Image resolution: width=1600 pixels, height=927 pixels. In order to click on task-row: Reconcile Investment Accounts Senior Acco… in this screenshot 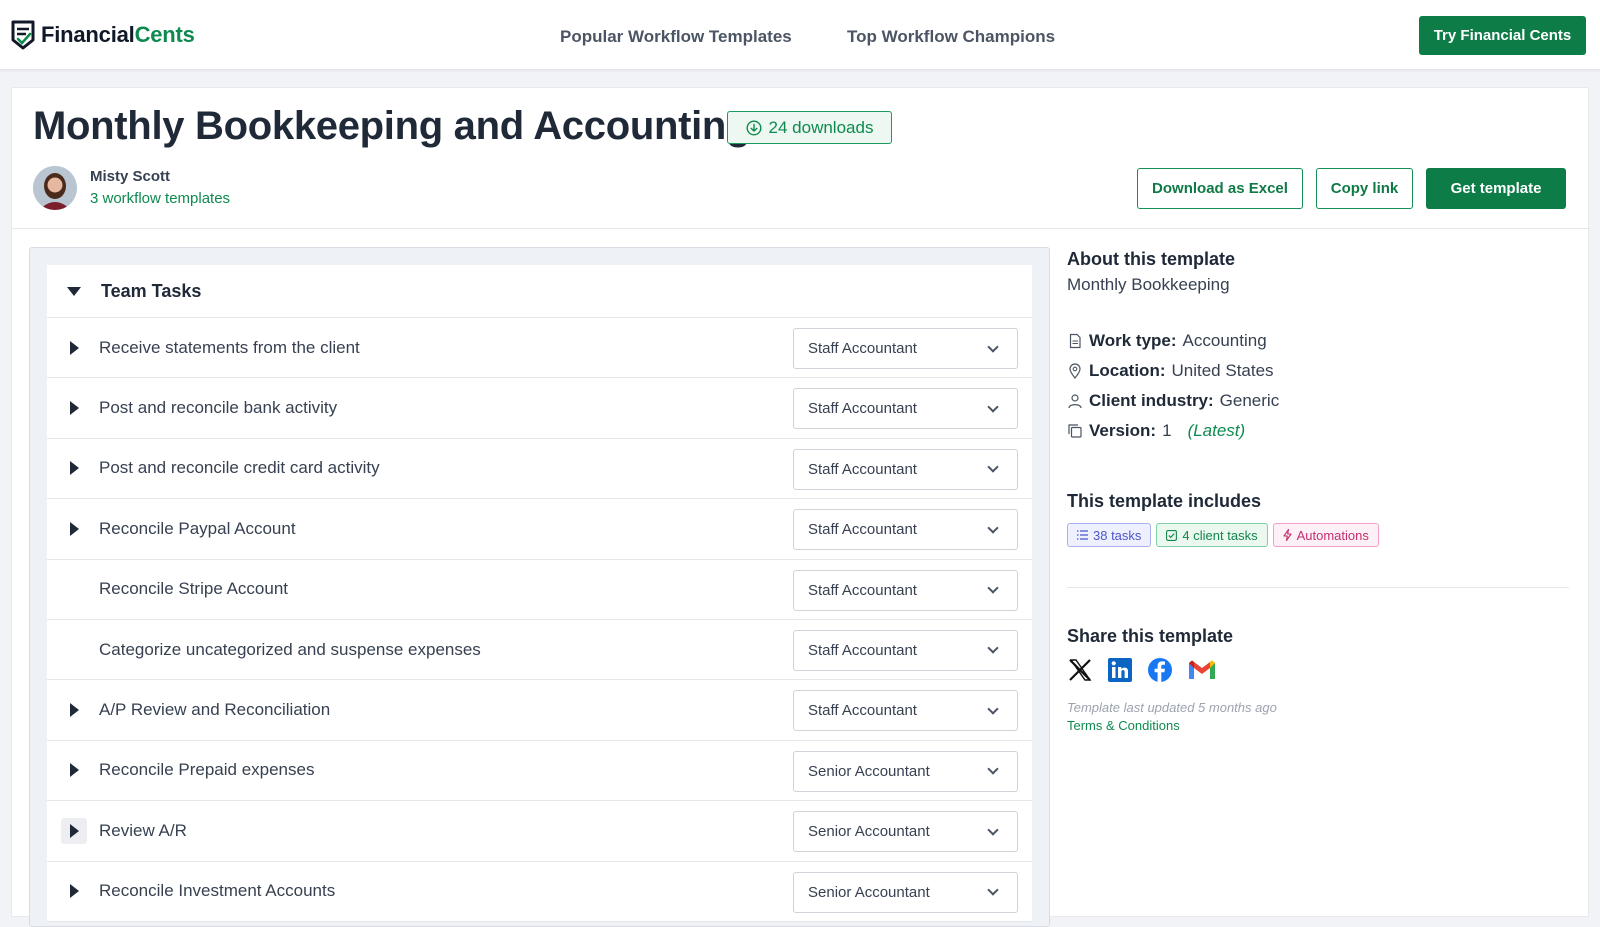, I will do `click(539, 892)`.